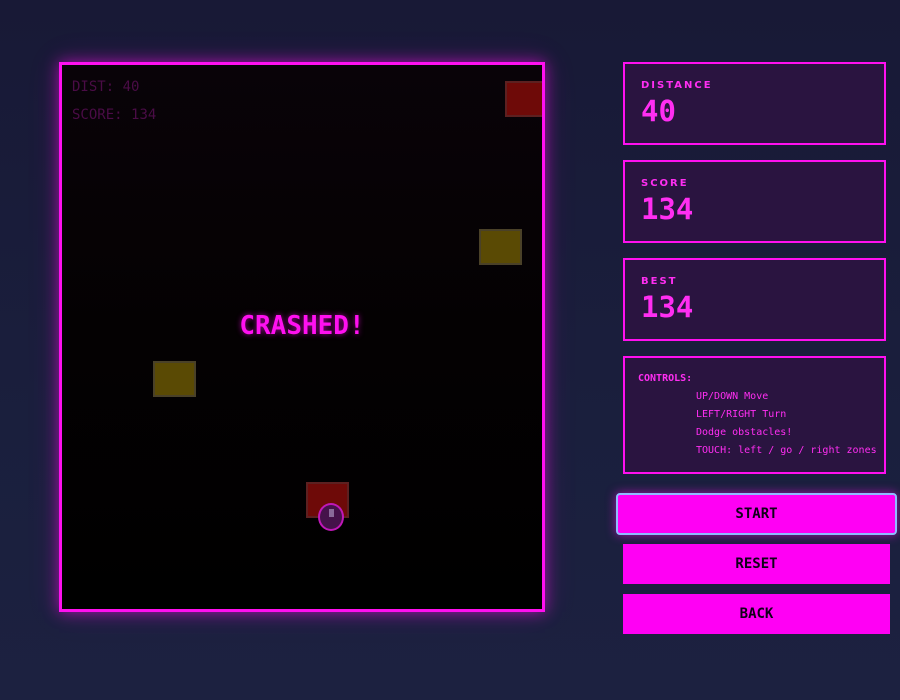 This screenshot has width=900, height=700. I want to click on control-line-dodge: Dodge obstacles!, so click(744, 432).